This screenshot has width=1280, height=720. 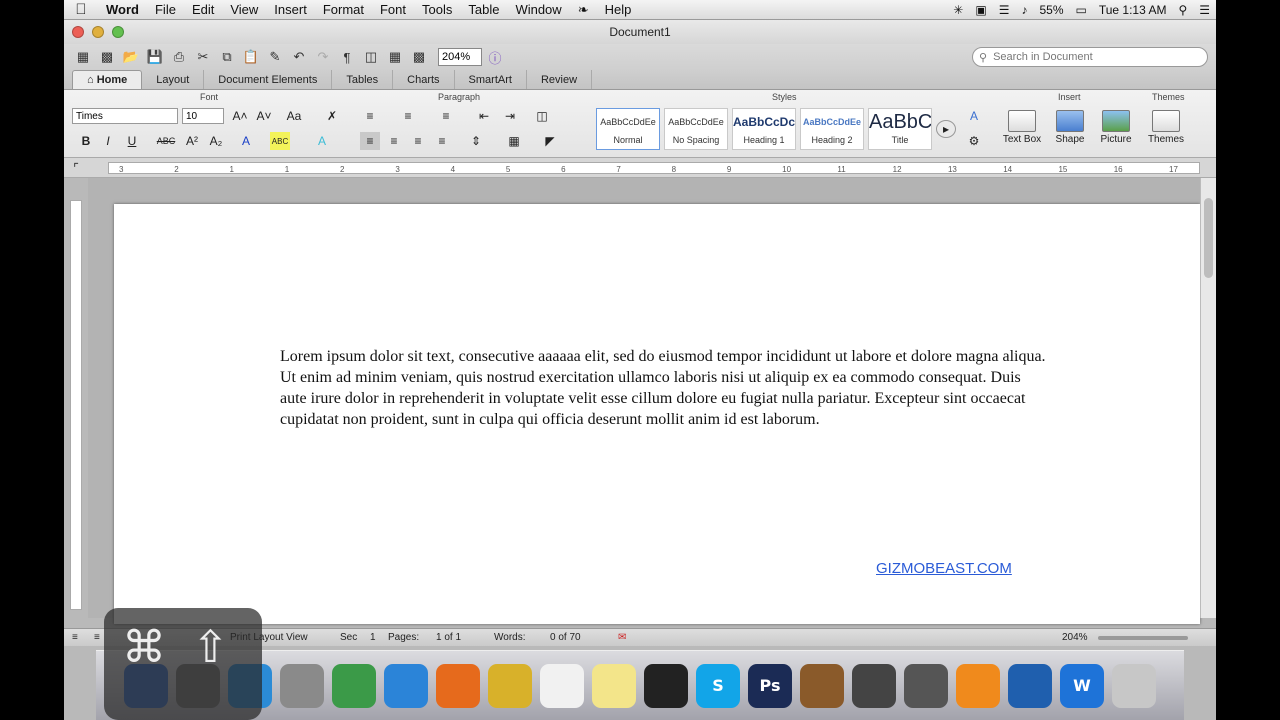 What do you see at coordinates (1204, 10) in the screenshot?
I see `notification-icon: ☰` at bounding box center [1204, 10].